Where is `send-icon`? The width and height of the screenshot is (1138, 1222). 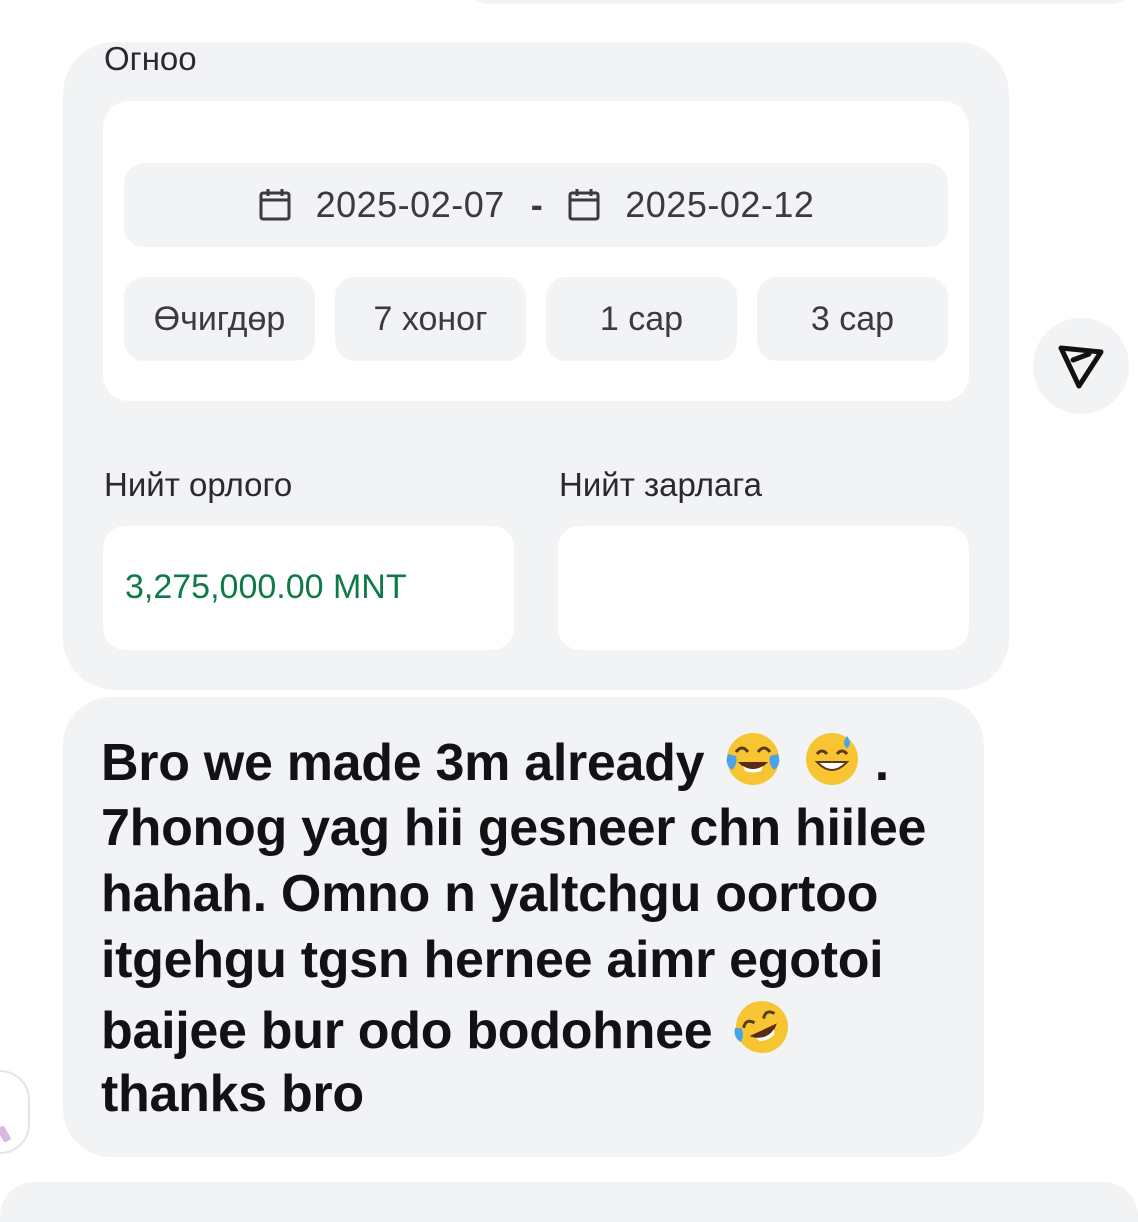 send-icon is located at coordinates (1081, 367).